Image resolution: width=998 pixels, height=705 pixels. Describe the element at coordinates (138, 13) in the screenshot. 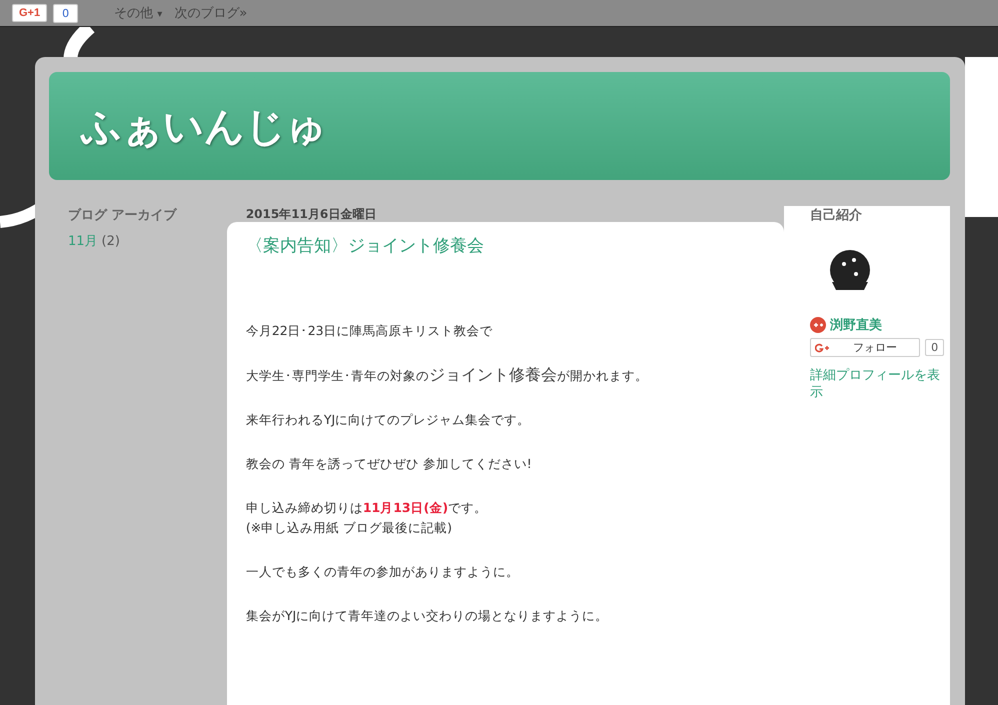

I see `more-menu: その他 ▾` at that location.